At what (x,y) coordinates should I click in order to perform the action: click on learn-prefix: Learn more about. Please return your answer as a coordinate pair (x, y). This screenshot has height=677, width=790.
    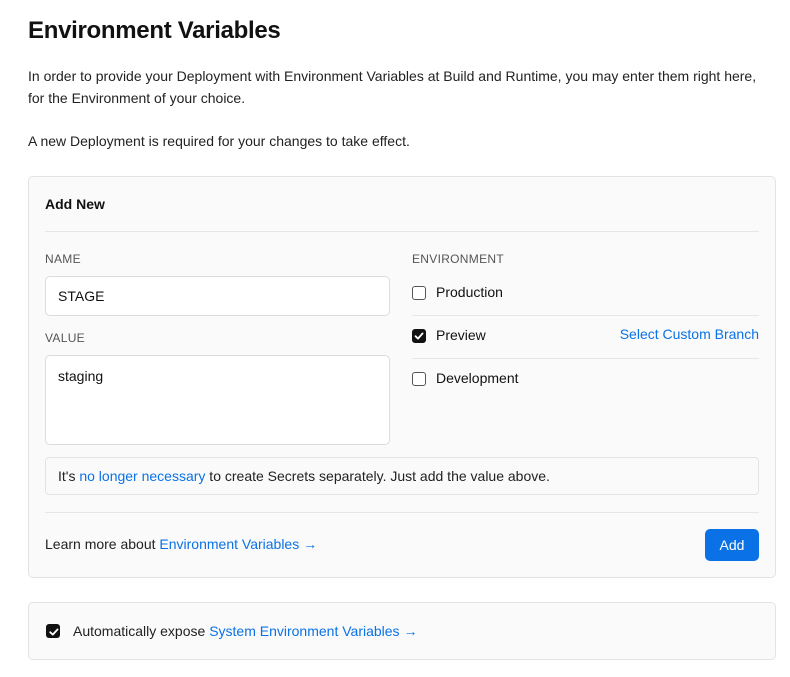
    Looking at the image, I should click on (102, 544).